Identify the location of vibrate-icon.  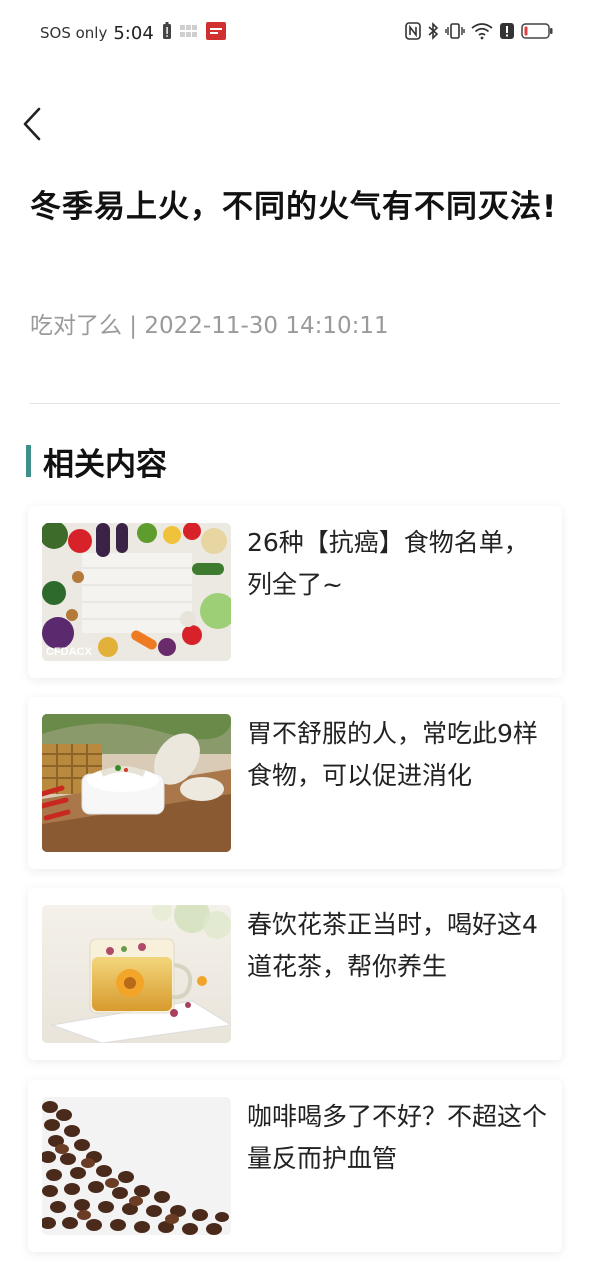
(455, 33).